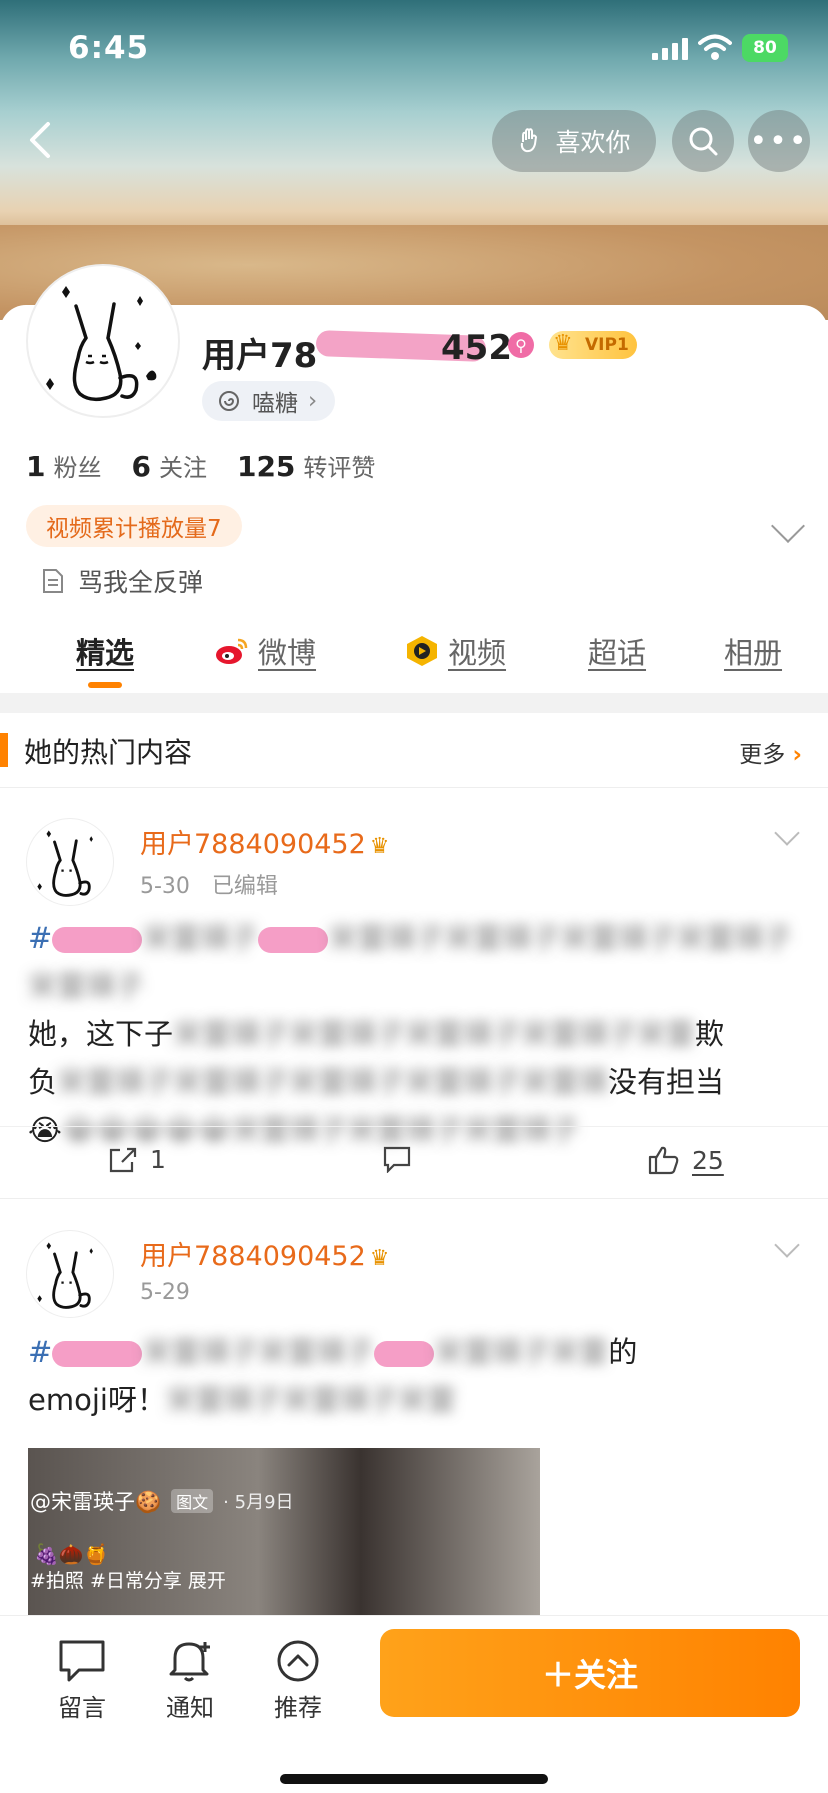  Describe the element at coordinates (190, 1708) in the screenshot. I see `notify-label: 通知` at that location.